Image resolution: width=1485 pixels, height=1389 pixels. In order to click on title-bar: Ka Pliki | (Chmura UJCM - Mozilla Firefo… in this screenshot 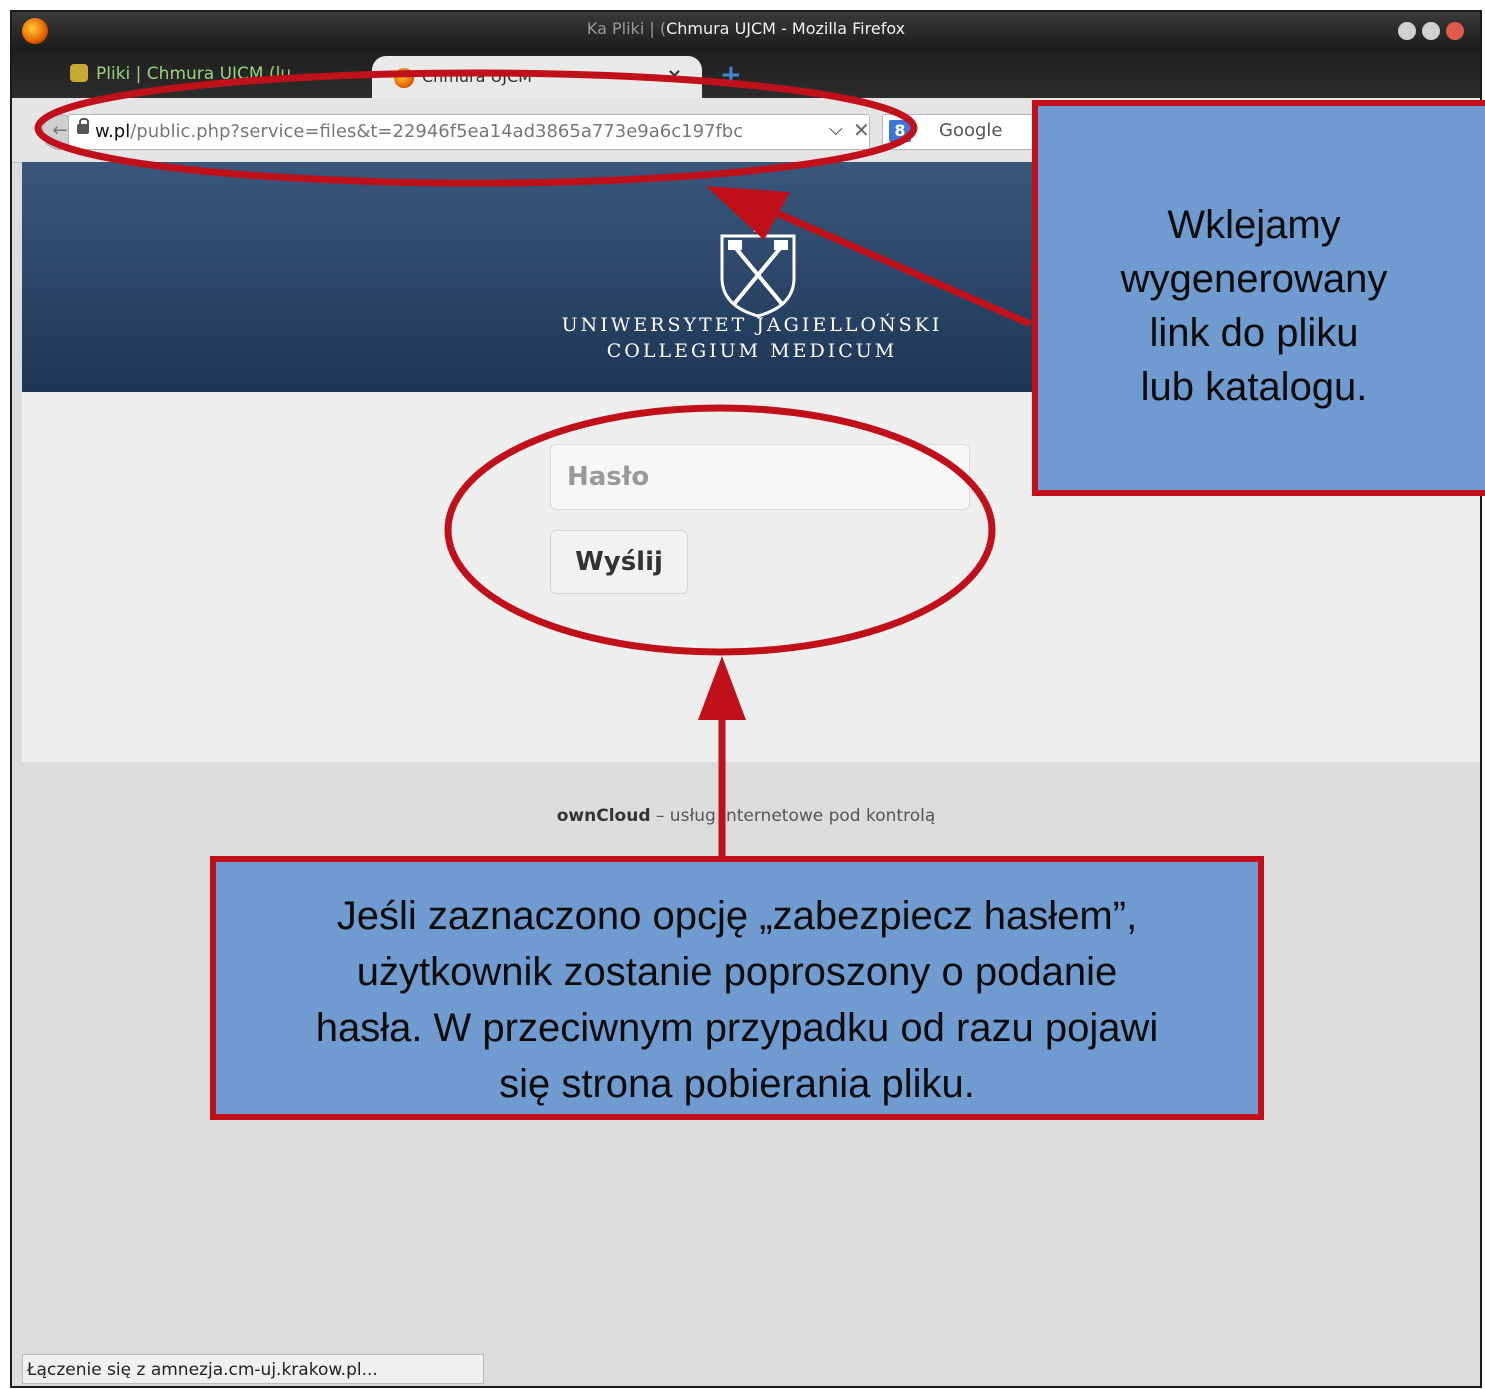, I will do `click(746, 31)`.